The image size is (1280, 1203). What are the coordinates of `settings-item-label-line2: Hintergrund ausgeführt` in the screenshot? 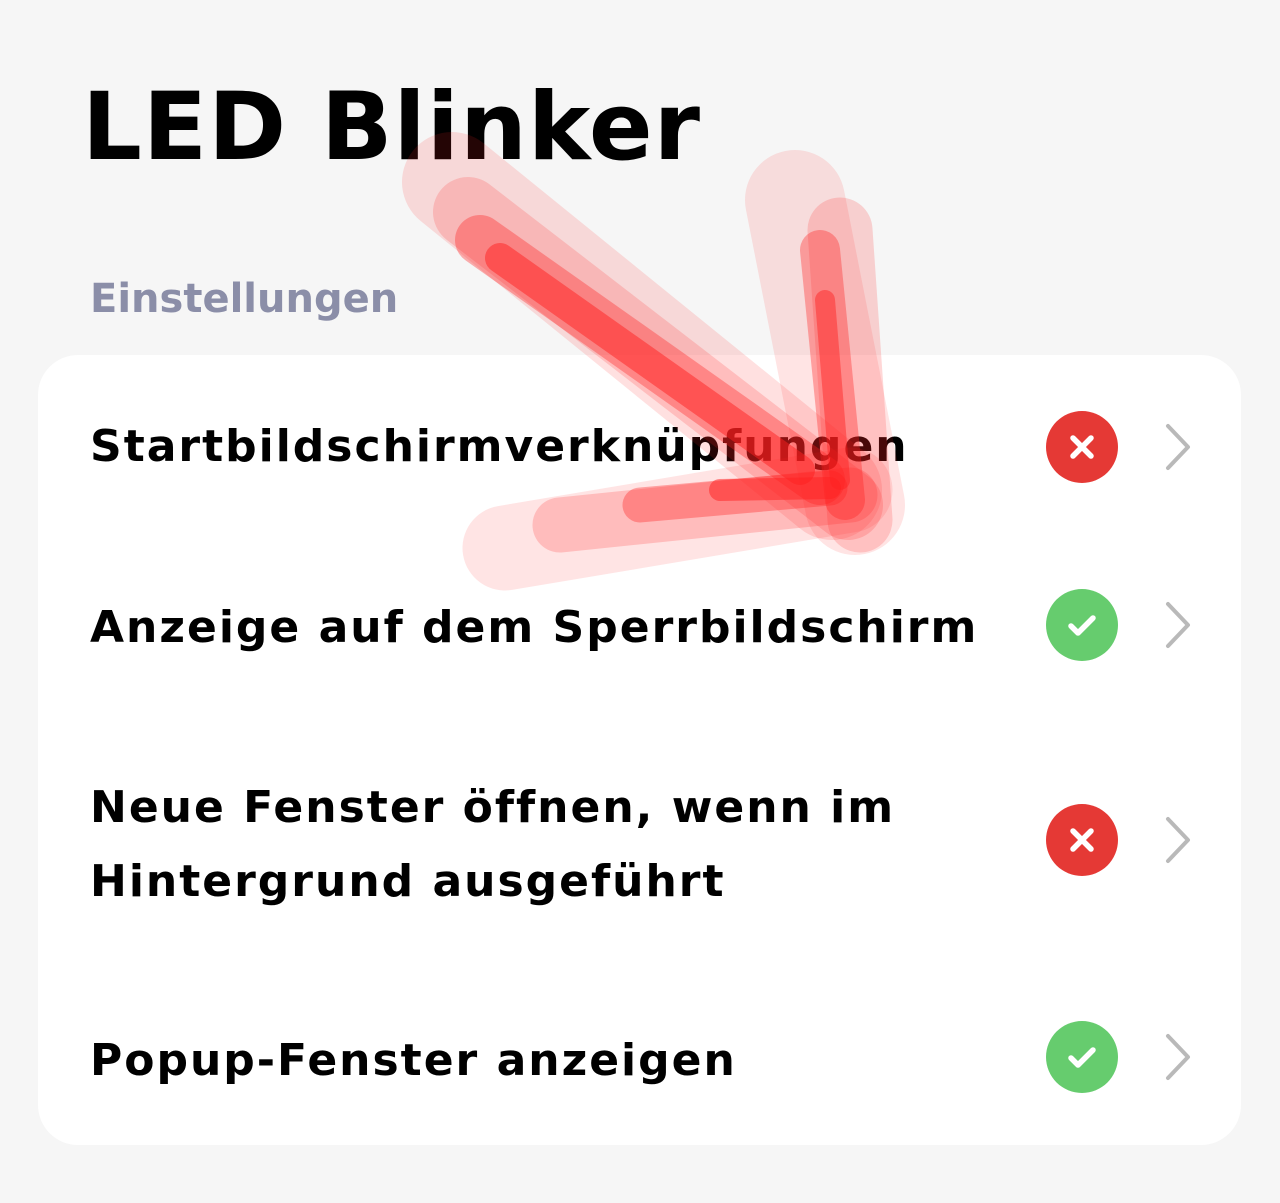 It's located at (408, 881).